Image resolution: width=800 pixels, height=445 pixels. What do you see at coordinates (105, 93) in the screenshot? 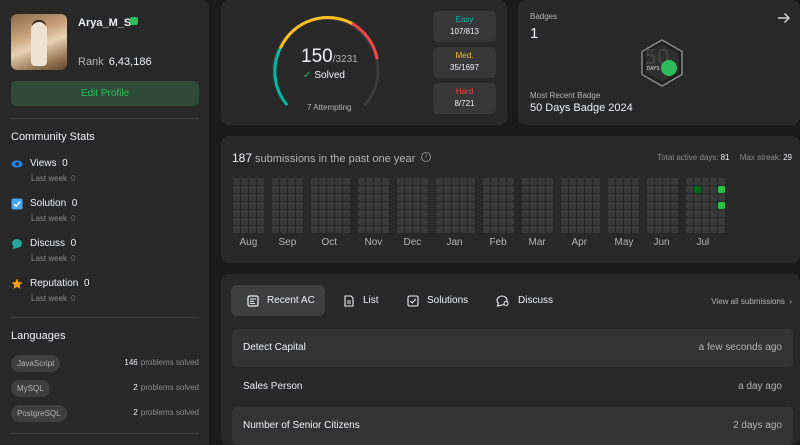
I see `edit-profile-button: Edit Profile` at bounding box center [105, 93].